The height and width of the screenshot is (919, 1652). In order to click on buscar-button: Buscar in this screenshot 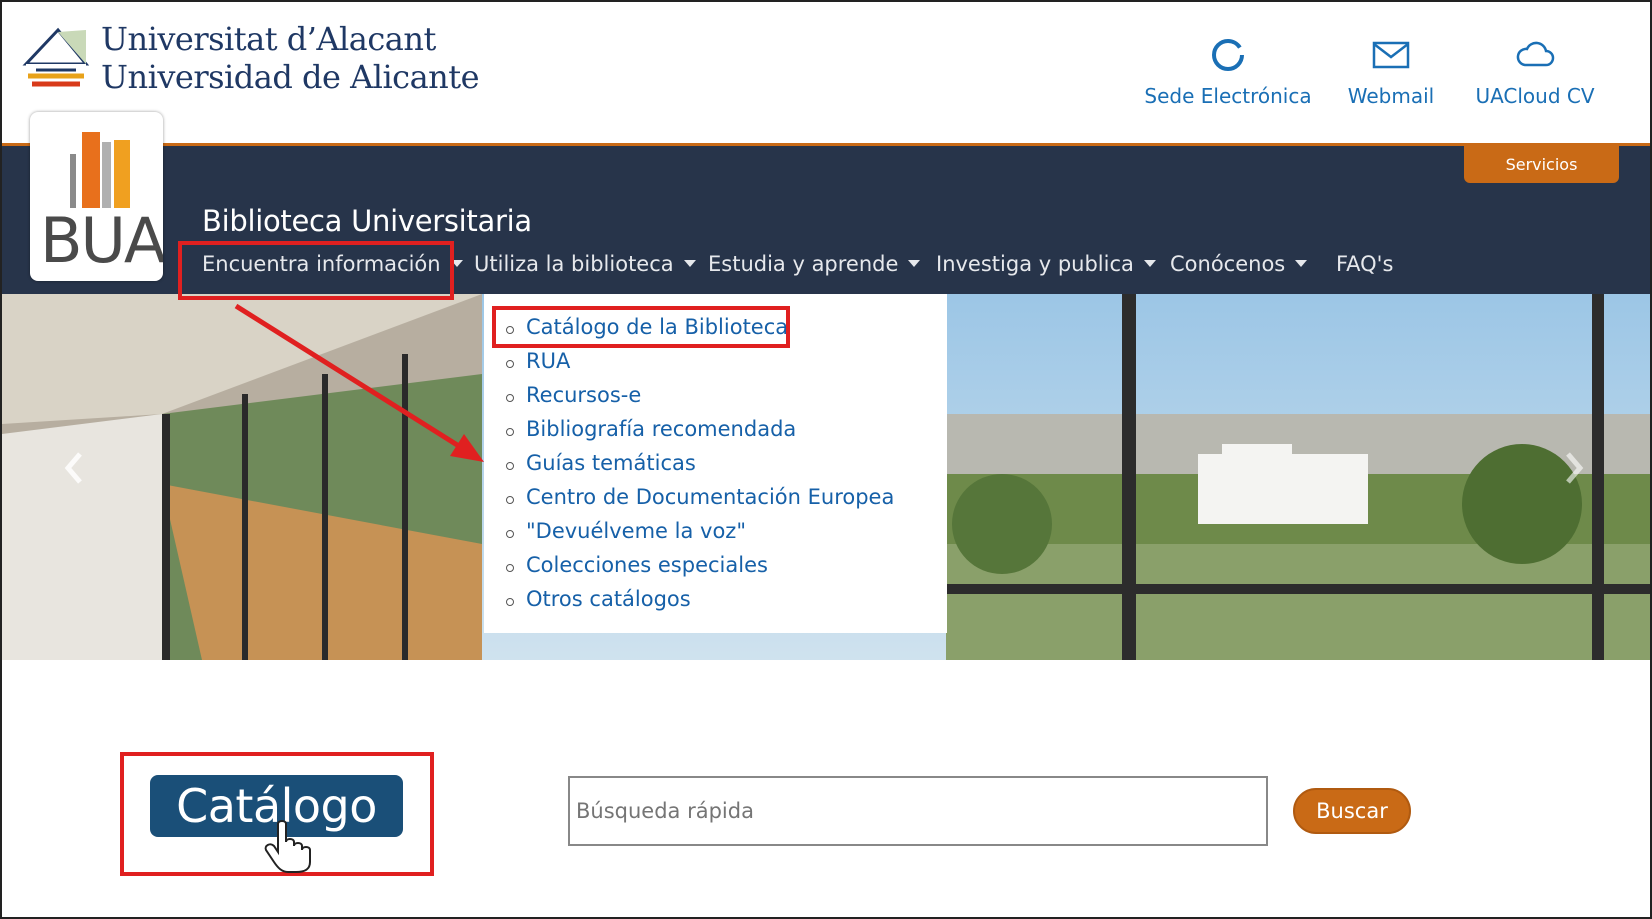, I will do `click(1352, 811)`.